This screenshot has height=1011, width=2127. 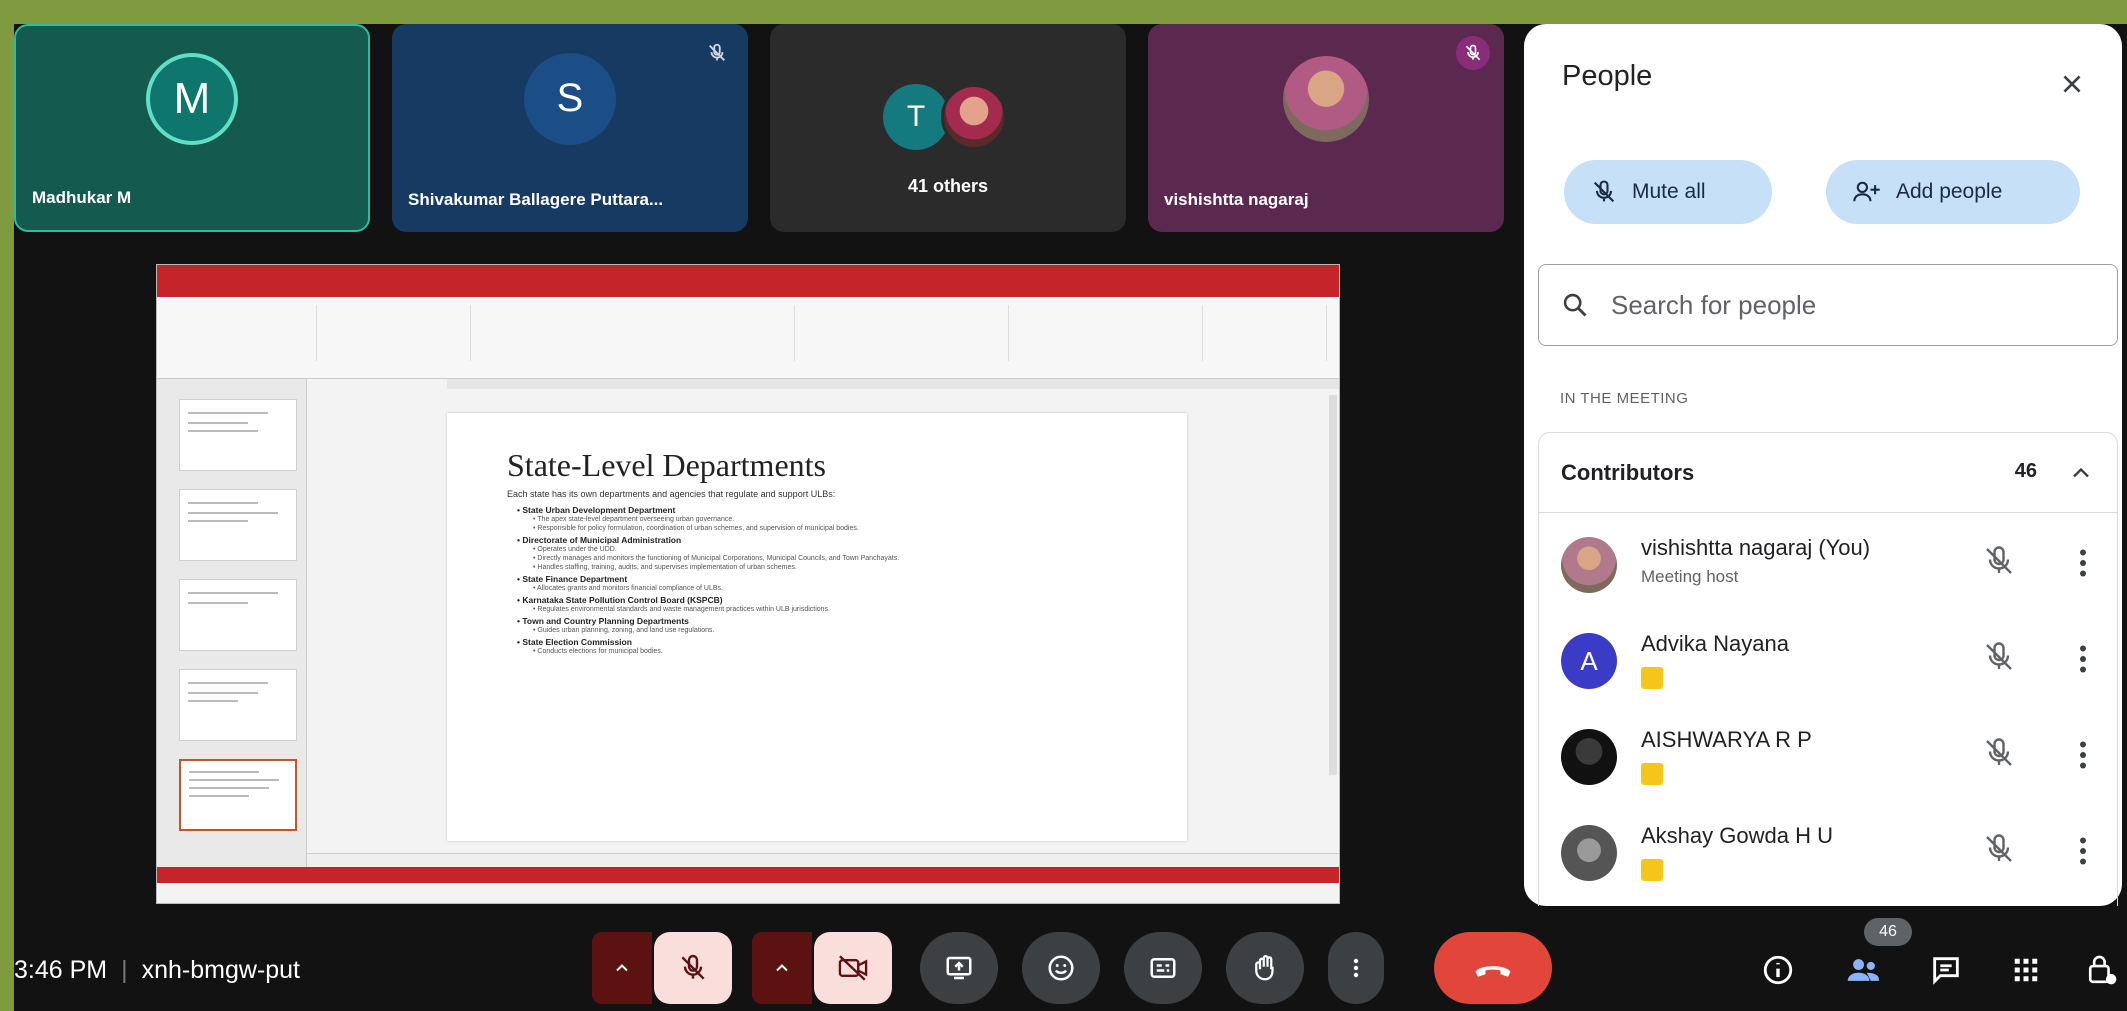 I want to click on close-icon, so click(x=2072, y=84).